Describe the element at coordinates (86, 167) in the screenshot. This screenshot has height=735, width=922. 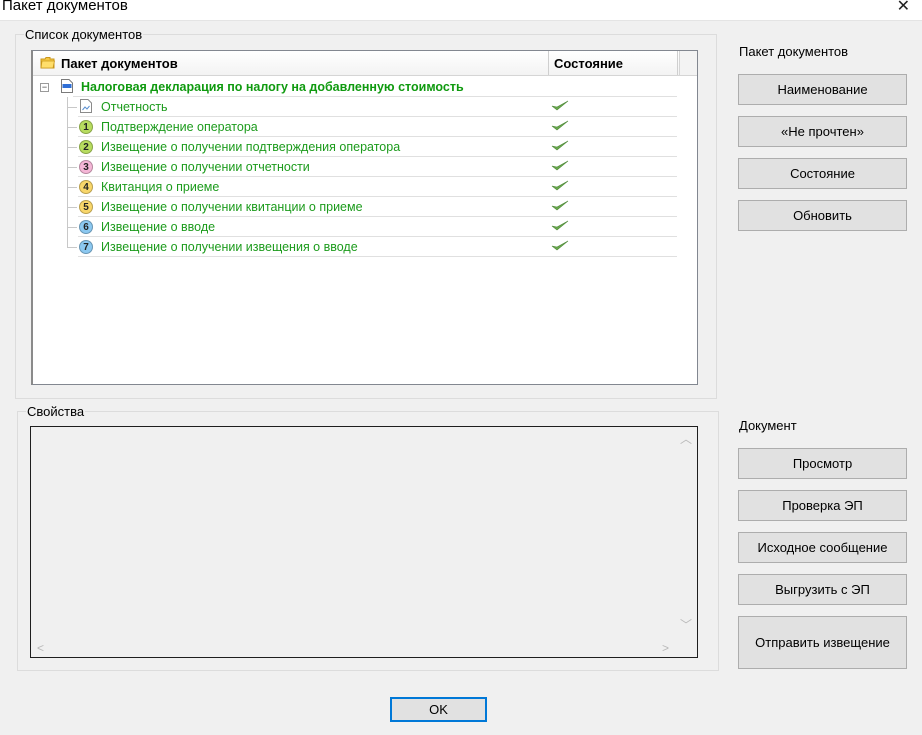
I see `step-badge-icon: 3` at that location.